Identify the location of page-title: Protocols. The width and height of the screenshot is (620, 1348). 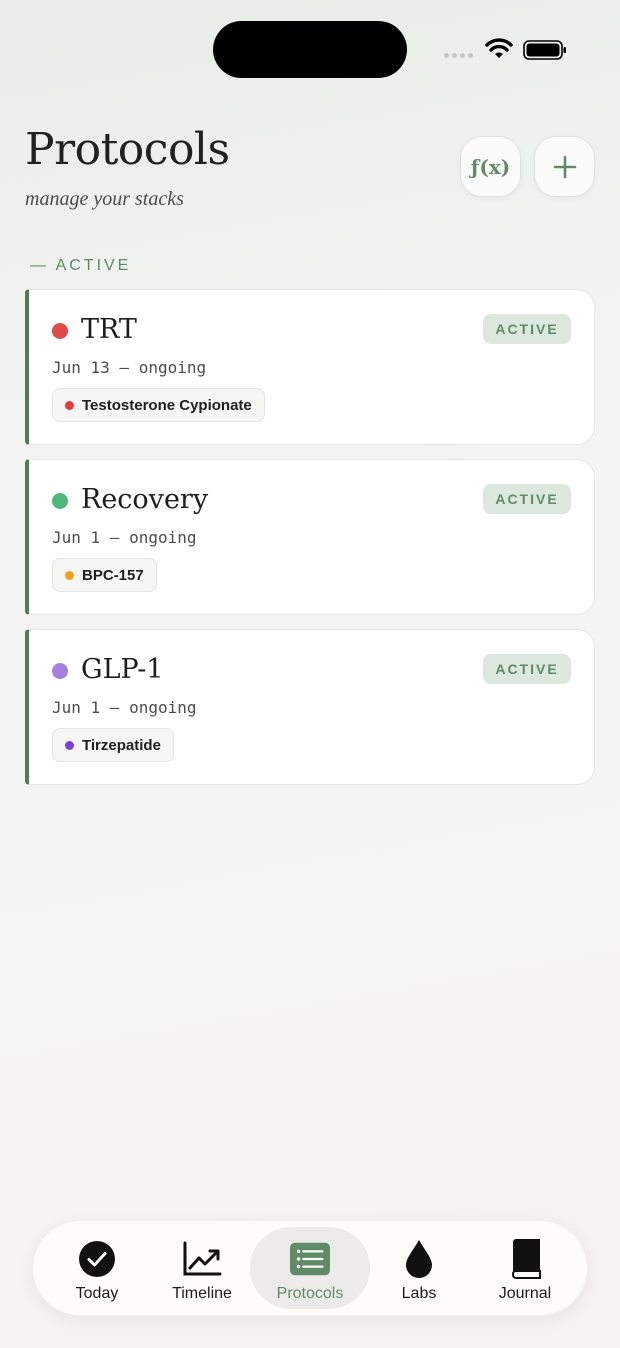
(127, 149).